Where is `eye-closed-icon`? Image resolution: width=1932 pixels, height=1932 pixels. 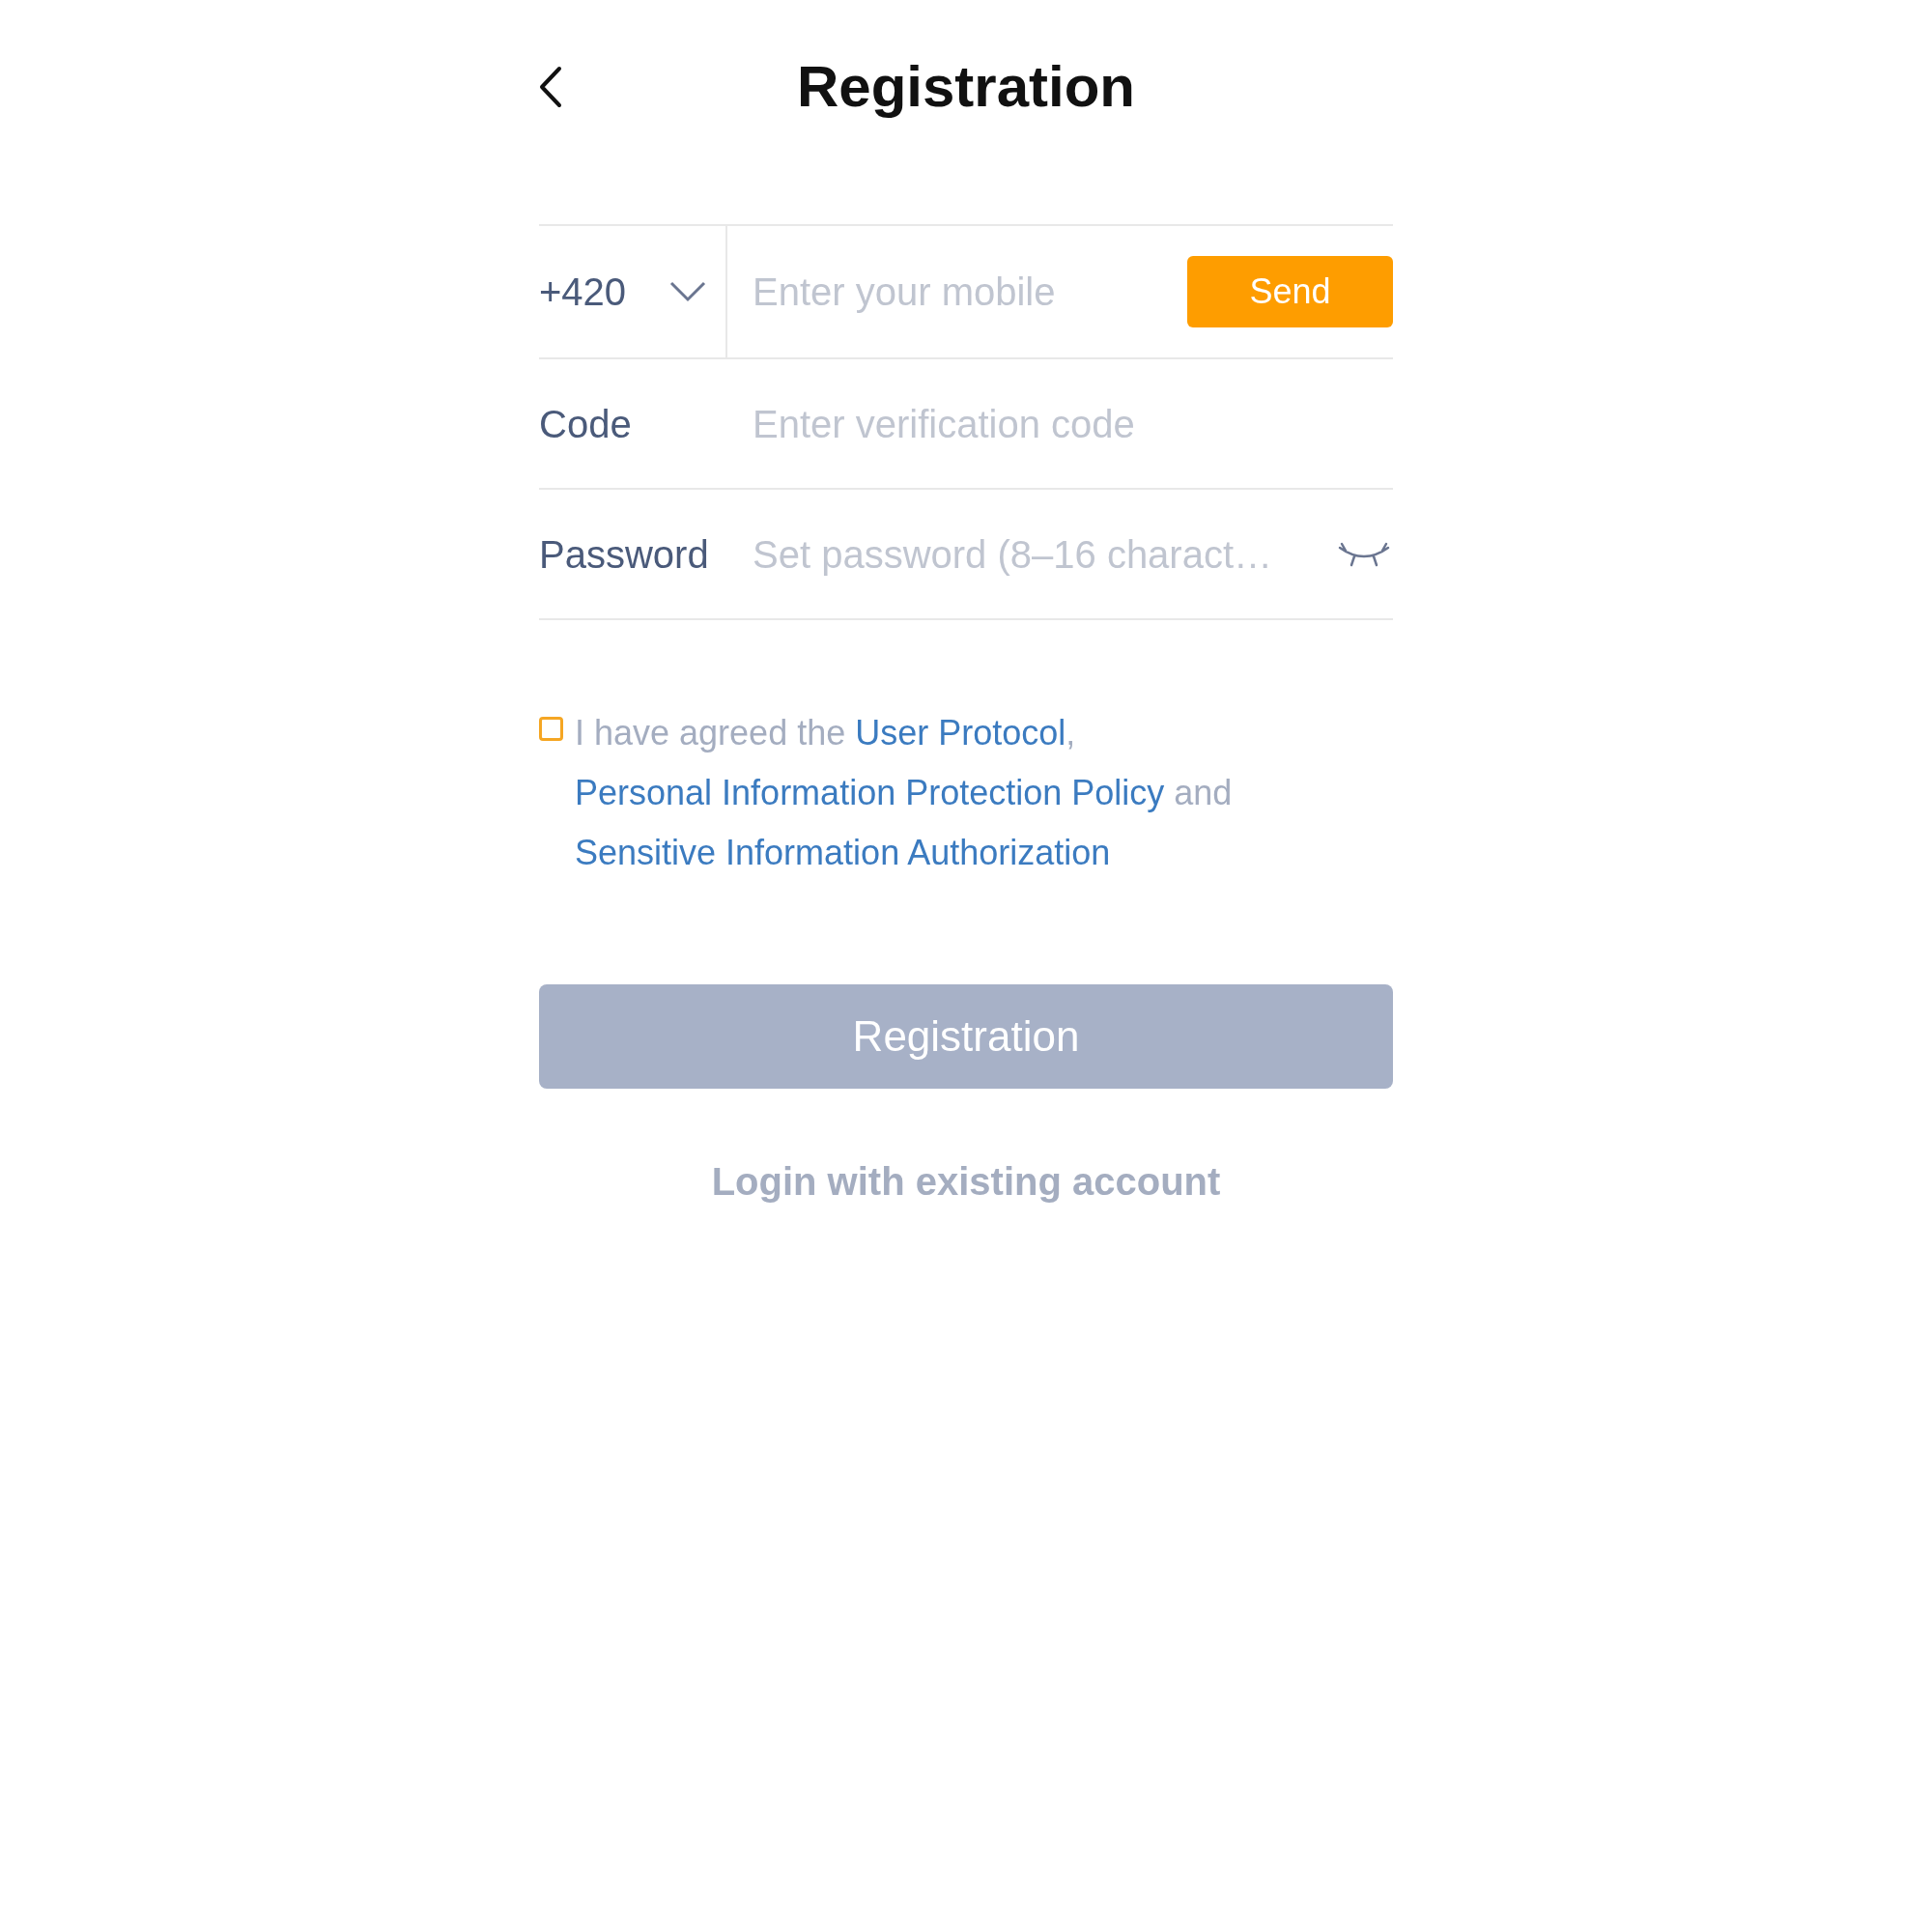 eye-closed-icon is located at coordinates (1364, 554).